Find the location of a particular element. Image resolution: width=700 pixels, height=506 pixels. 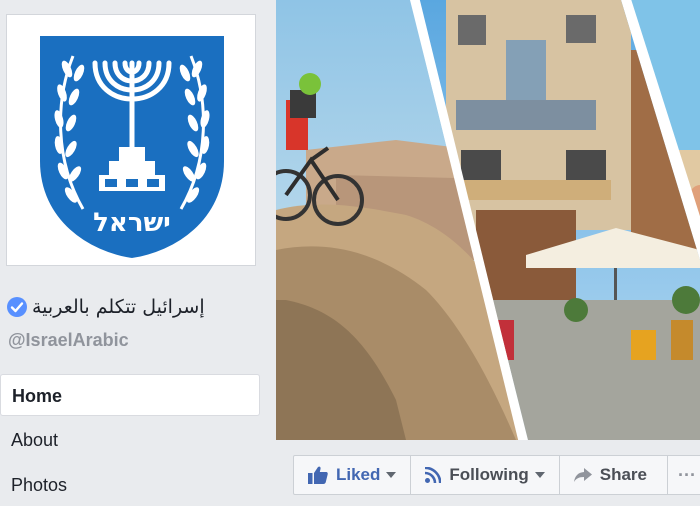

nav-item-about: About is located at coordinates (130, 440).